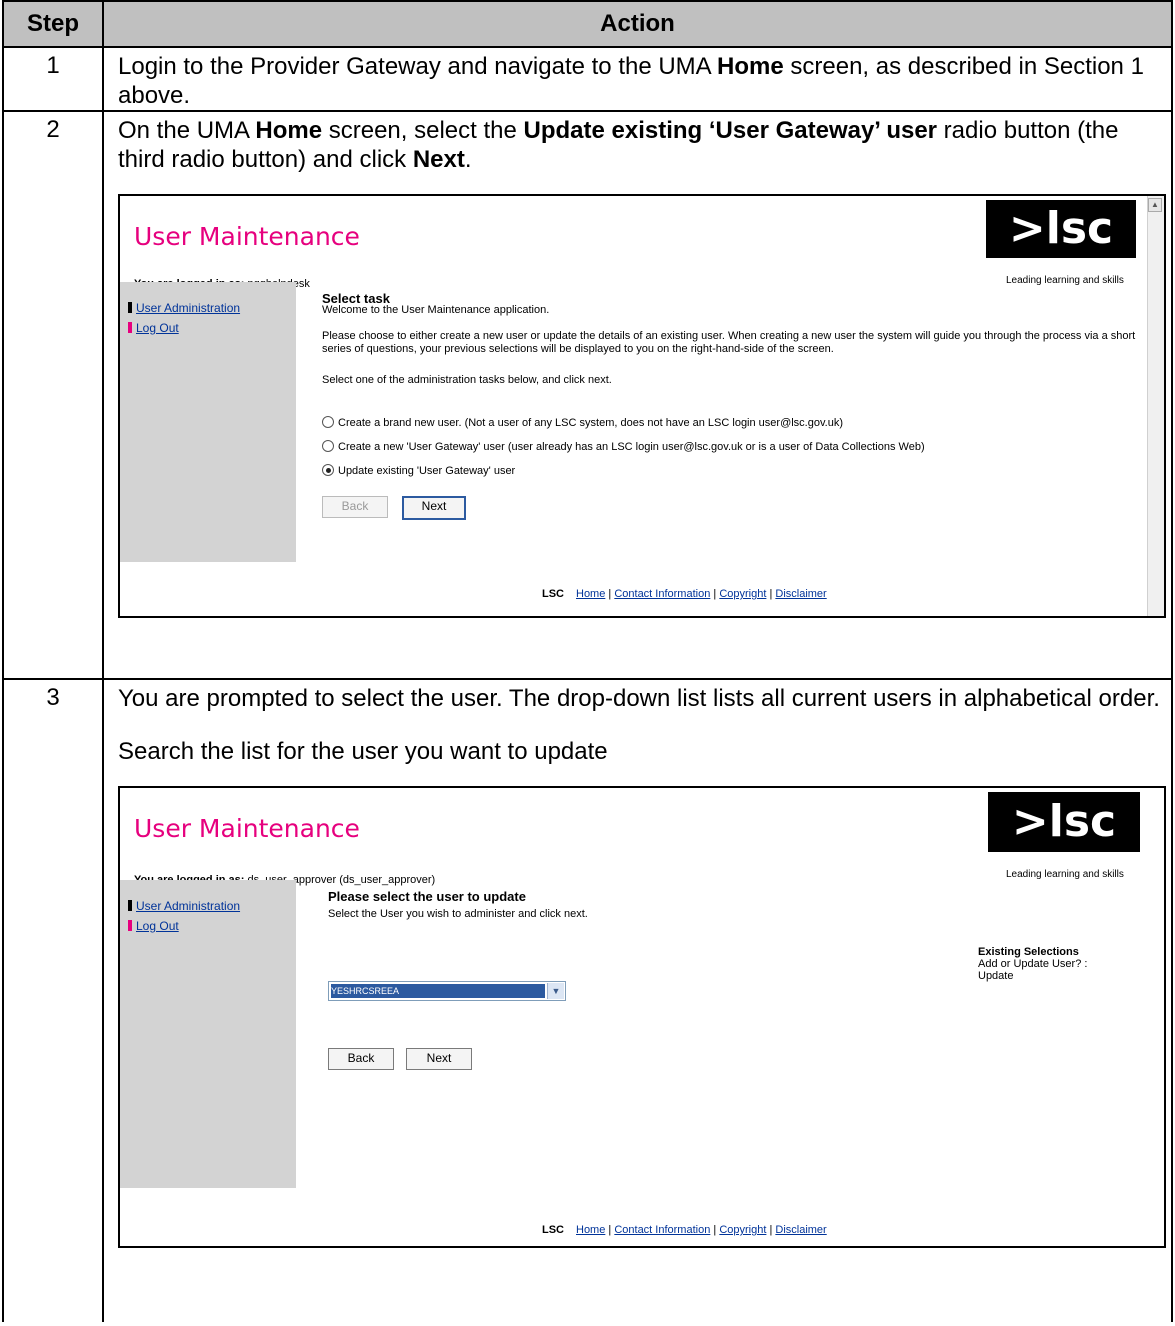 The width and height of the screenshot is (1175, 1326). I want to click on user-select-dropdown: YESHRCSREEA ▼, so click(447, 991).